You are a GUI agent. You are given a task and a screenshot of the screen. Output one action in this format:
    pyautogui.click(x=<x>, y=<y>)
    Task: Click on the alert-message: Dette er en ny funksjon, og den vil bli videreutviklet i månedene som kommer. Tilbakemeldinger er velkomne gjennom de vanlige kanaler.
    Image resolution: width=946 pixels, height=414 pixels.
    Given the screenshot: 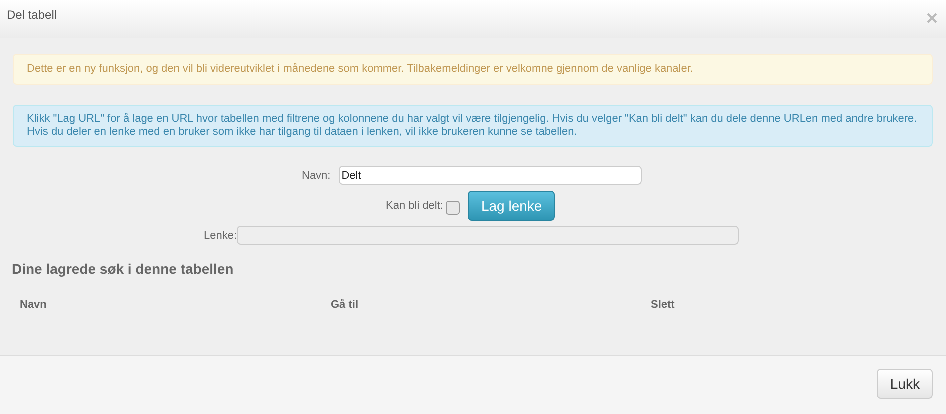 What is the action you would take?
    pyautogui.click(x=473, y=69)
    